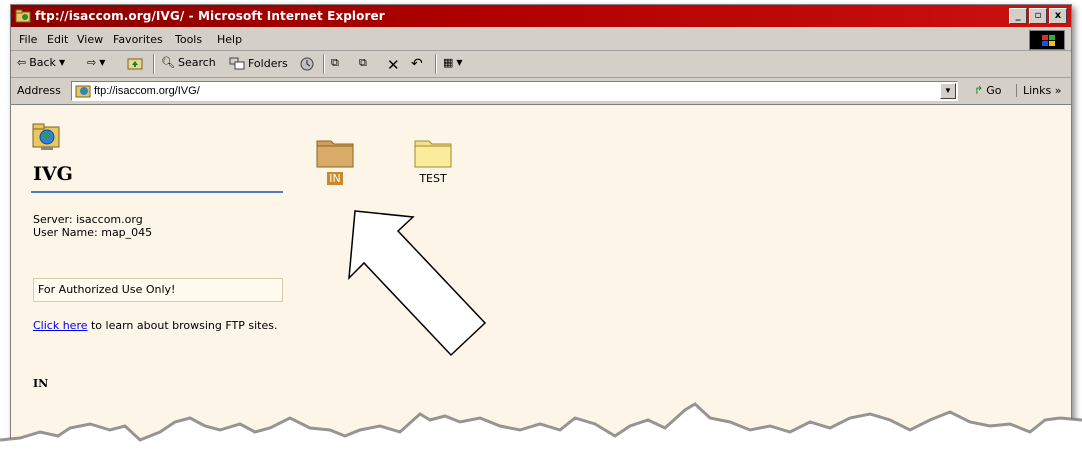 This screenshot has width=1082, height=460. What do you see at coordinates (188, 39) in the screenshot?
I see `menu-tools: Tools` at bounding box center [188, 39].